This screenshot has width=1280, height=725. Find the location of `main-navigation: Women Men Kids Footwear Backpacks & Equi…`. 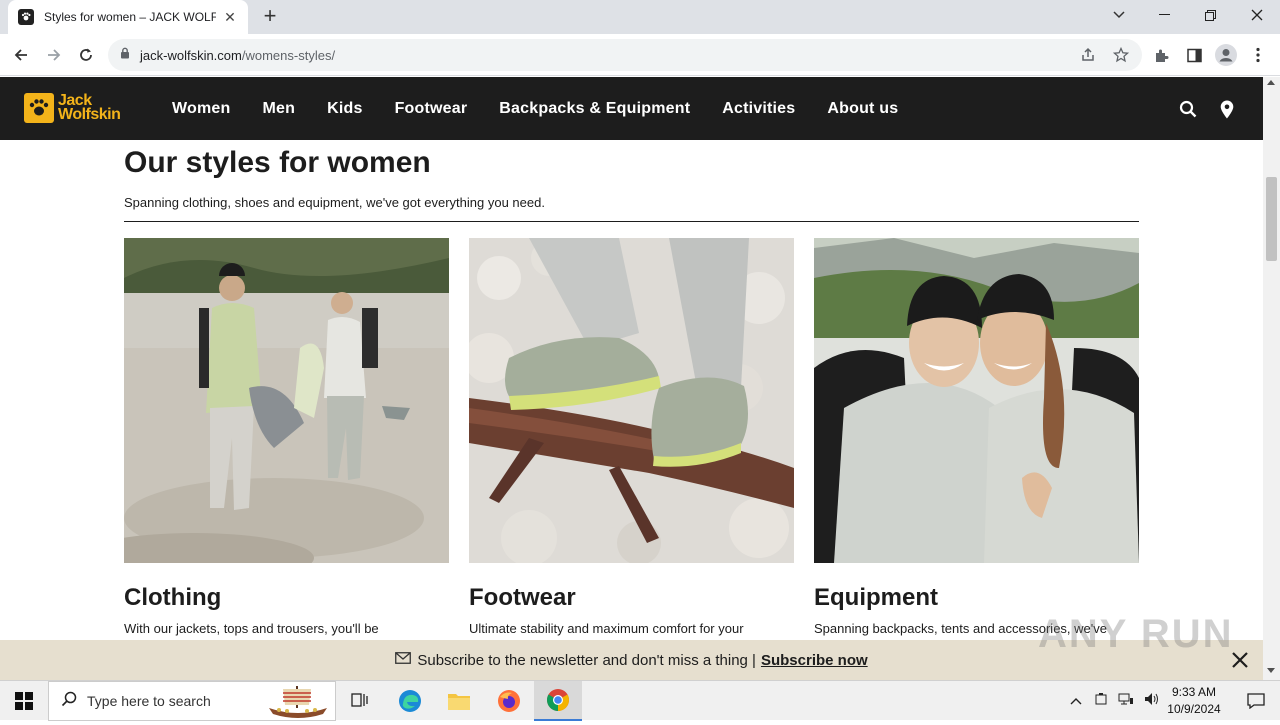

main-navigation: Women Men Kids Footwear Backpacks & Equi… is located at coordinates (551, 108).